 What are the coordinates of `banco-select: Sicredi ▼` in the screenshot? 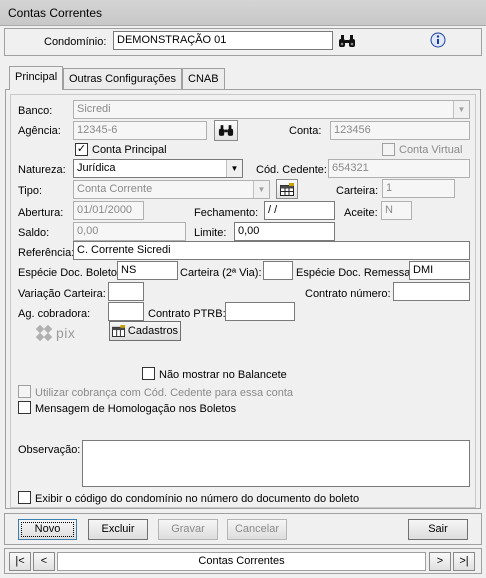 It's located at (271, 109).